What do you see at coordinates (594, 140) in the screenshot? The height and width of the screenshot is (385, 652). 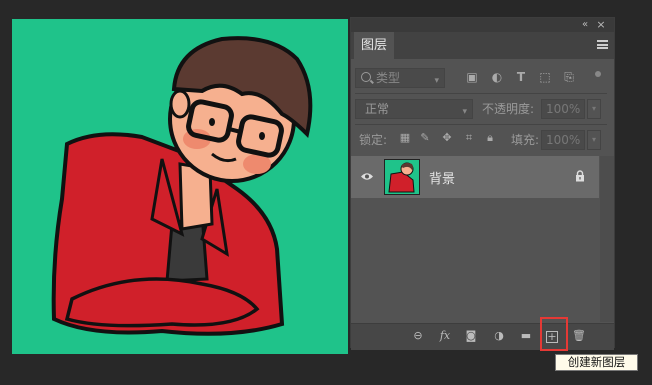 I see `fill-dropdown-button: ▾` at bounding box center [594, 140].